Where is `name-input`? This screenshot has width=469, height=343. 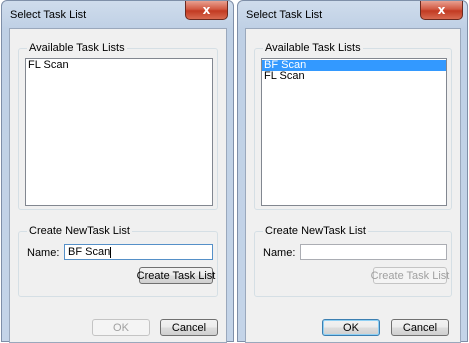
name-input is located at coordinates (373, 252).